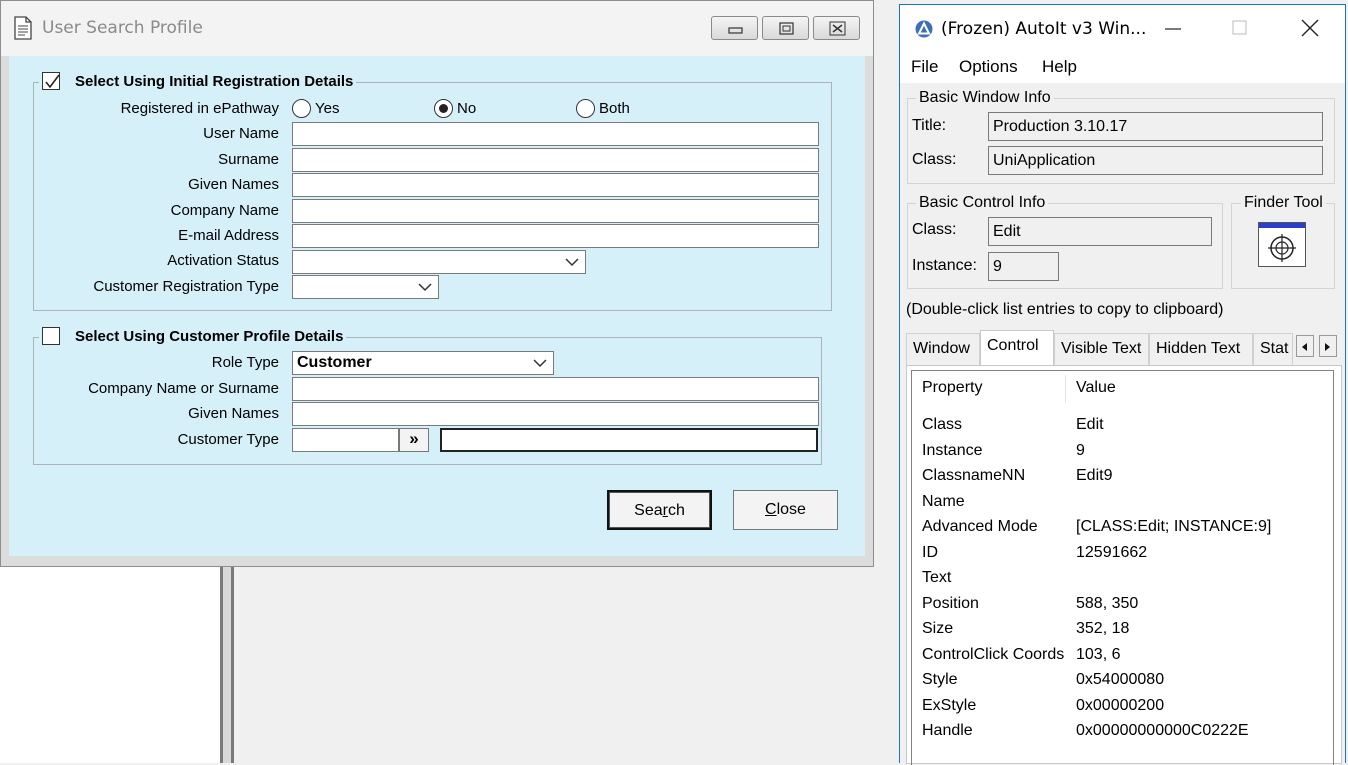 This screenshot has width=1348, height=765. What do you see at coordinates (1122, 528) in the screenshot?
I see `list-item: Advanced Mode [CLASS:Edit; INSTANCE:9]` at bounding box center [1122, 528].